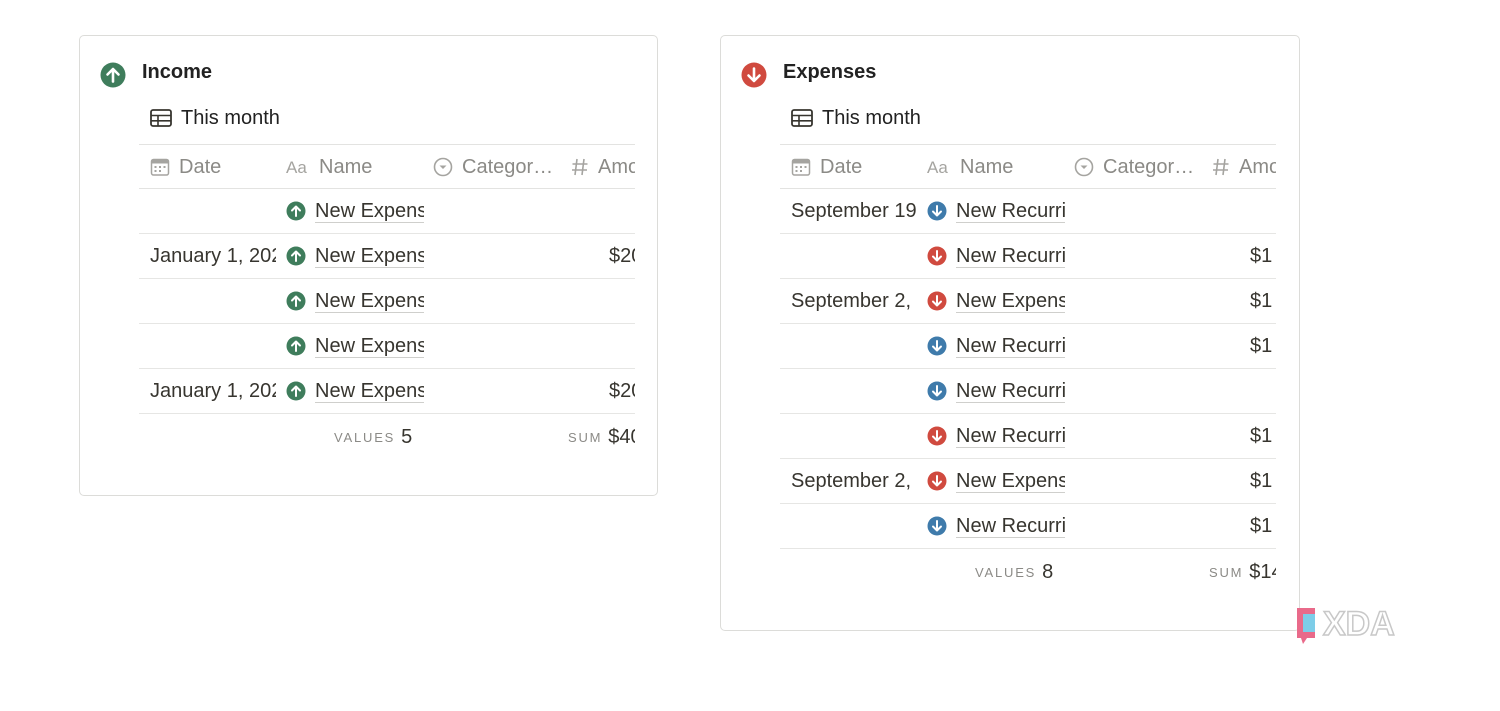 The height and width of the screenshot is (711, 1500). I want to click on sum-calc: SUM $400, so click(601, 437).